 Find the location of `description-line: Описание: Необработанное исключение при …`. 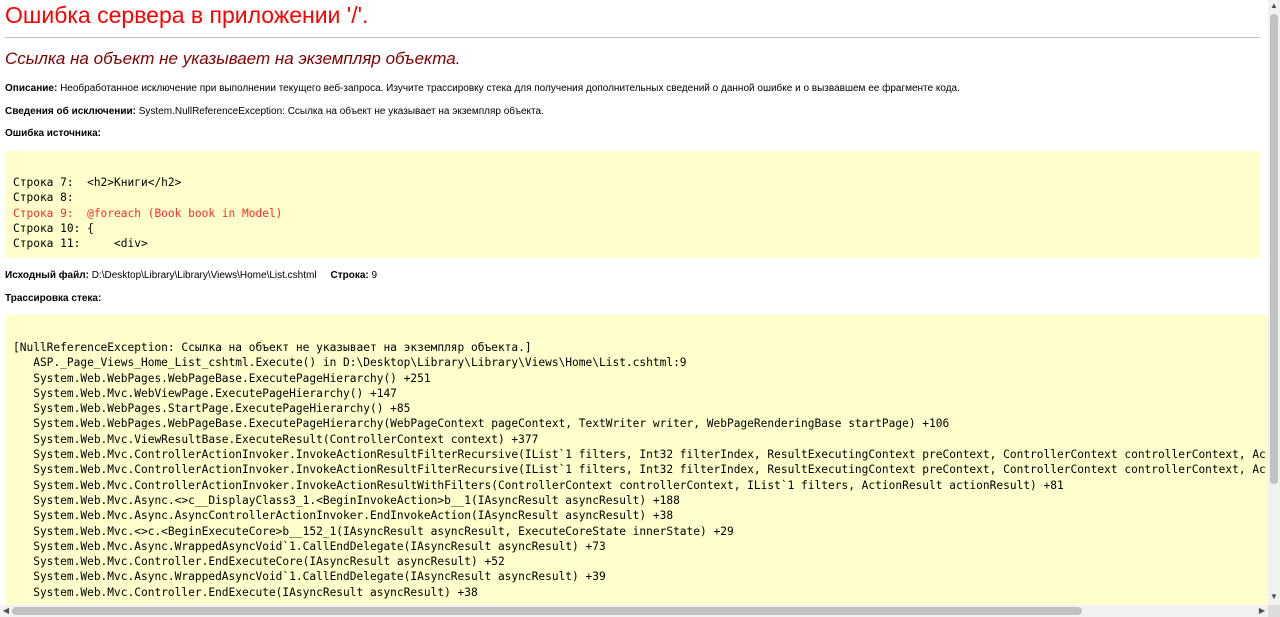

description-line: Описание: Необработанное исключение при … is located at coordinates (482, 88).